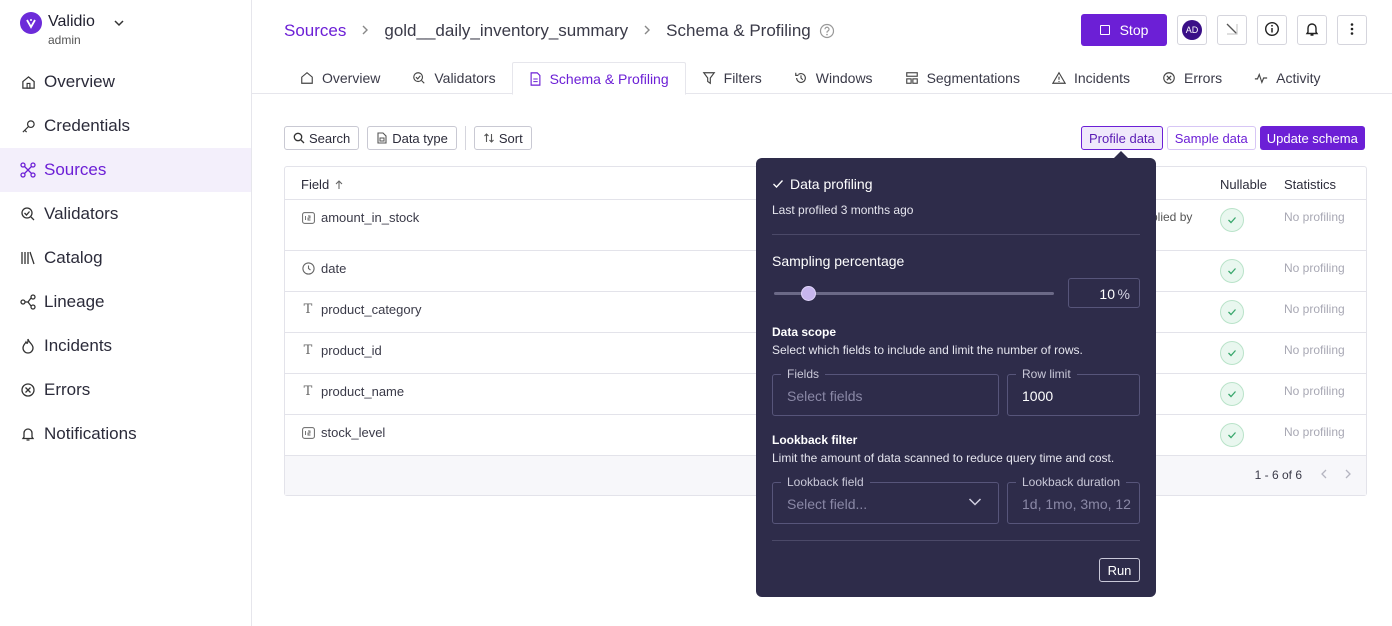 The width and height of the screenshot is (1392, 626). I want to click on tab-incidents: Incidents, so click(1091, 78).